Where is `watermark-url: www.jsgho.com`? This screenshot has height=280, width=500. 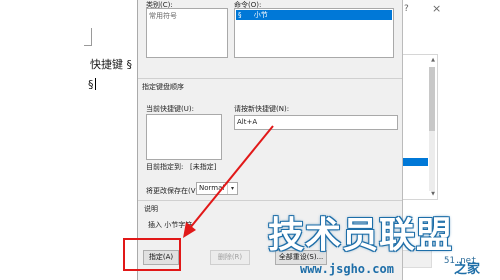 watermark-url: www.jsgho.com is located at coordinates (347, 269).